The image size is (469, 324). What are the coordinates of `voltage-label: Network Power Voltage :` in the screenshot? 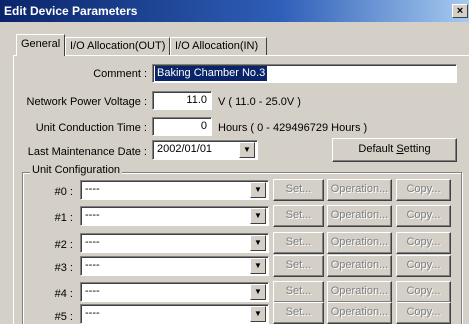 It's located at (86, 102).